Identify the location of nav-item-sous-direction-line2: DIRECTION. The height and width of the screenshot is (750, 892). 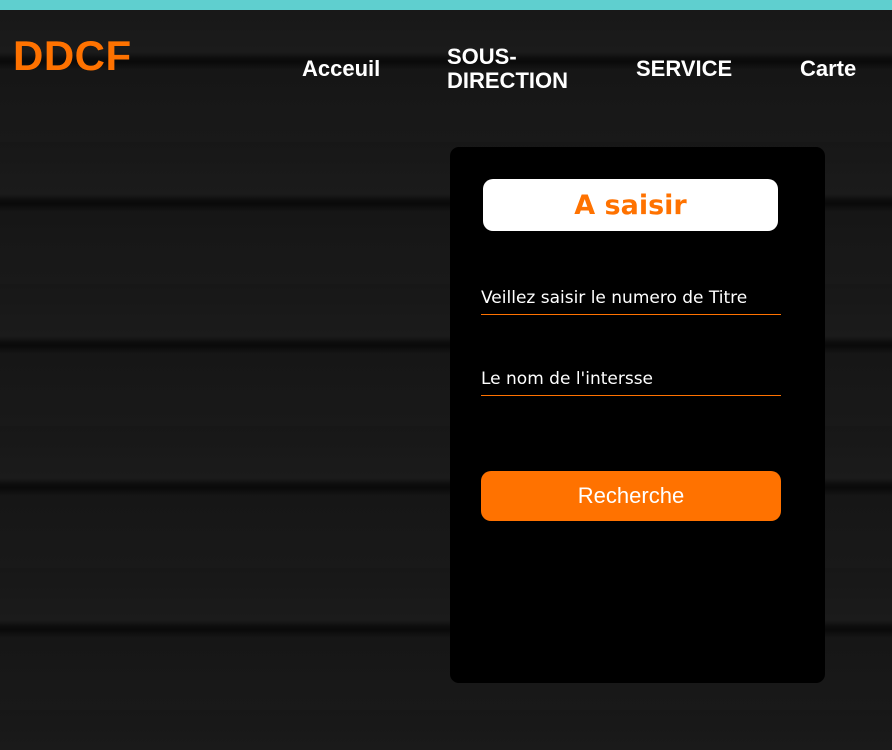
(507, 80).